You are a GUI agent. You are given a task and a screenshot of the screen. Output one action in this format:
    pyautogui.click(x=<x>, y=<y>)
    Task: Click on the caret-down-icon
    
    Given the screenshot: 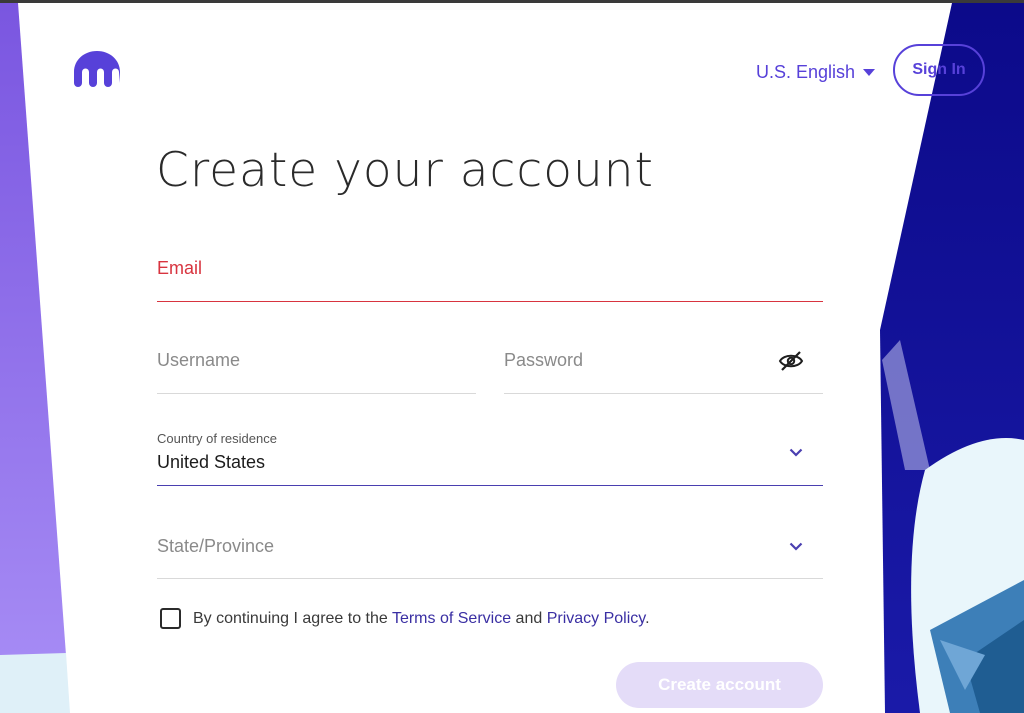 What is the action you would take?
    pyautogui.click(x=869, y=72)
    